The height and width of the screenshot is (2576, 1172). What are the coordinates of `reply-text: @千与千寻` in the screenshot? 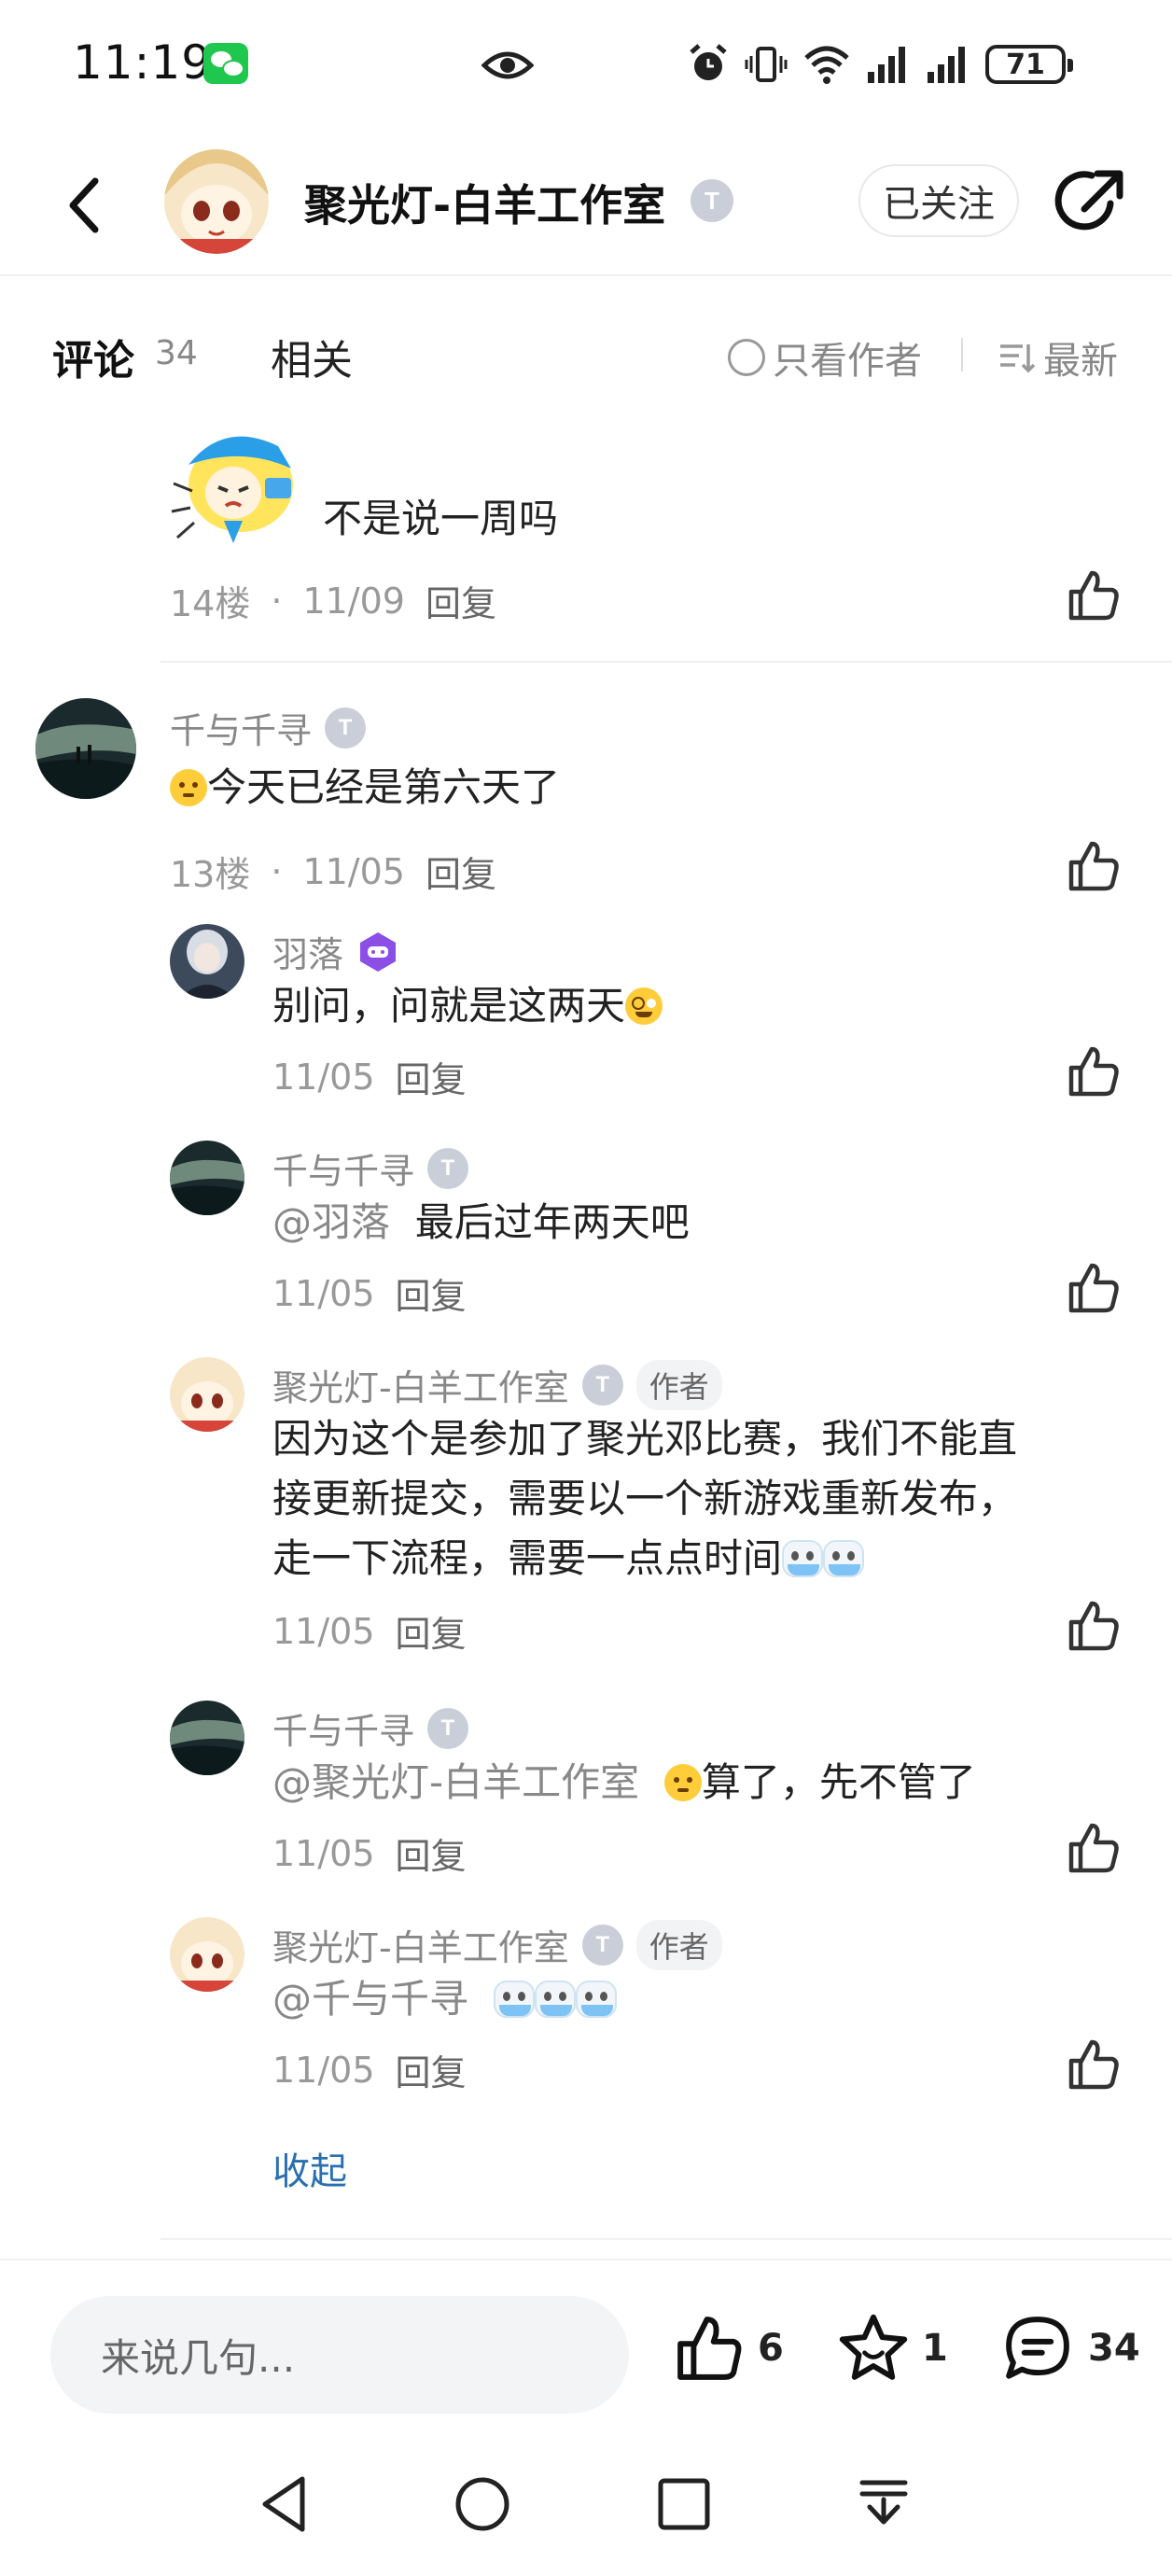 It's located at (444, 1999).